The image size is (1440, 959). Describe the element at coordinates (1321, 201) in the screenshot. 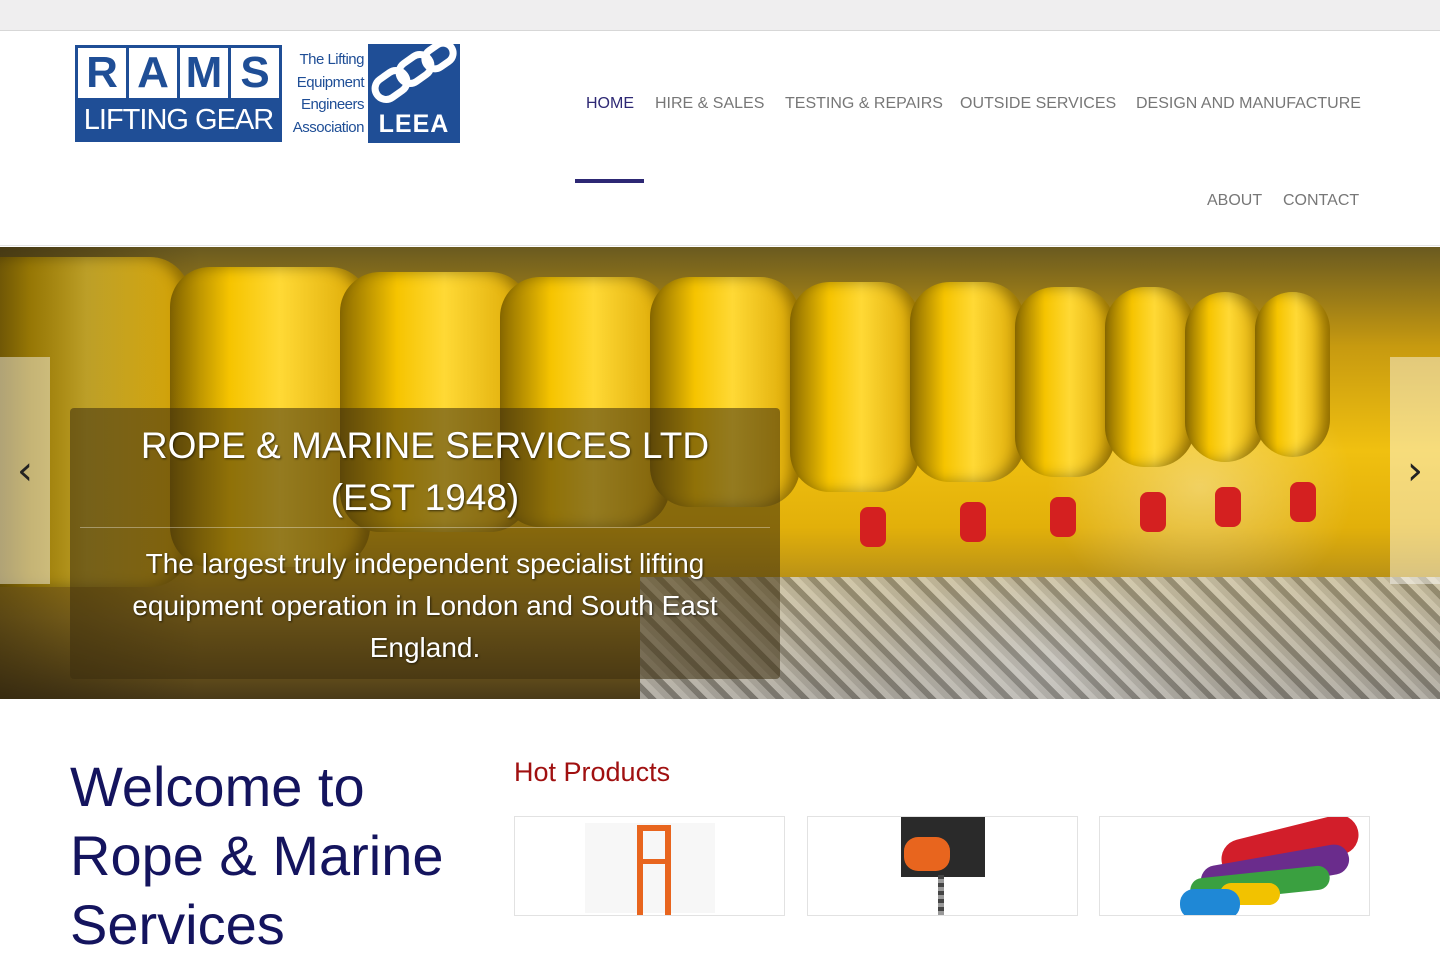

I see `nav-contact: CONTACT` at that location.